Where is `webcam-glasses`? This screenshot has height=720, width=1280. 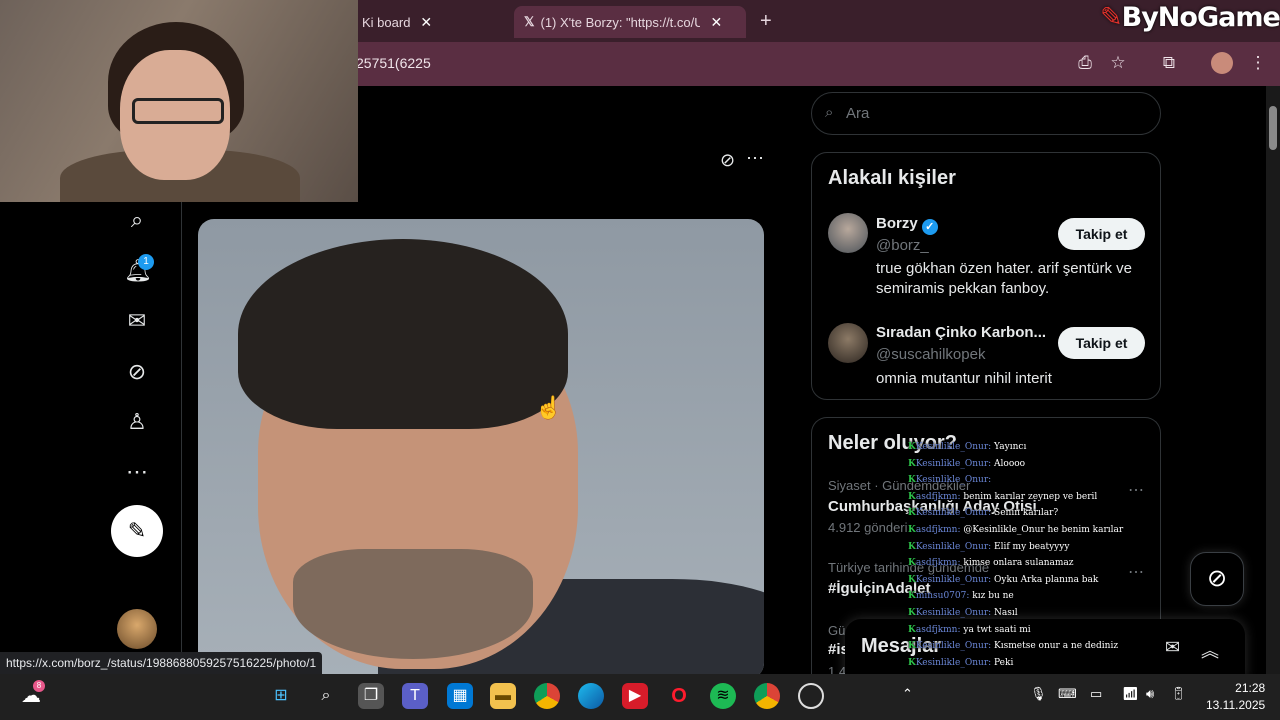
webcam-glasses is located at coordinates (178, 111).